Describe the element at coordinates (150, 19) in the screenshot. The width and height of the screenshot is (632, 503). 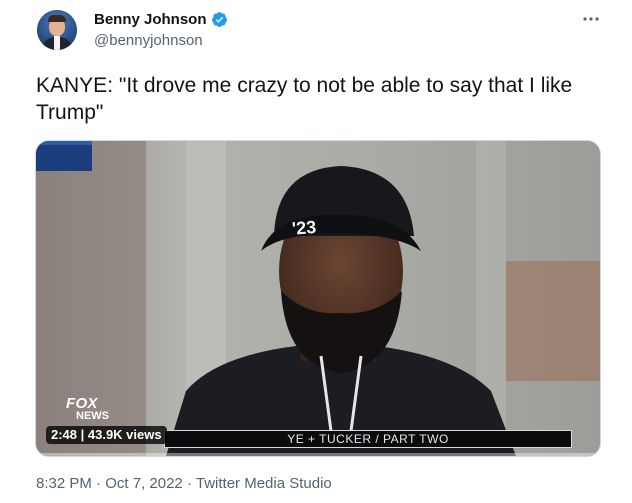
I see `author-display-name: Benny Johnson` at that location.